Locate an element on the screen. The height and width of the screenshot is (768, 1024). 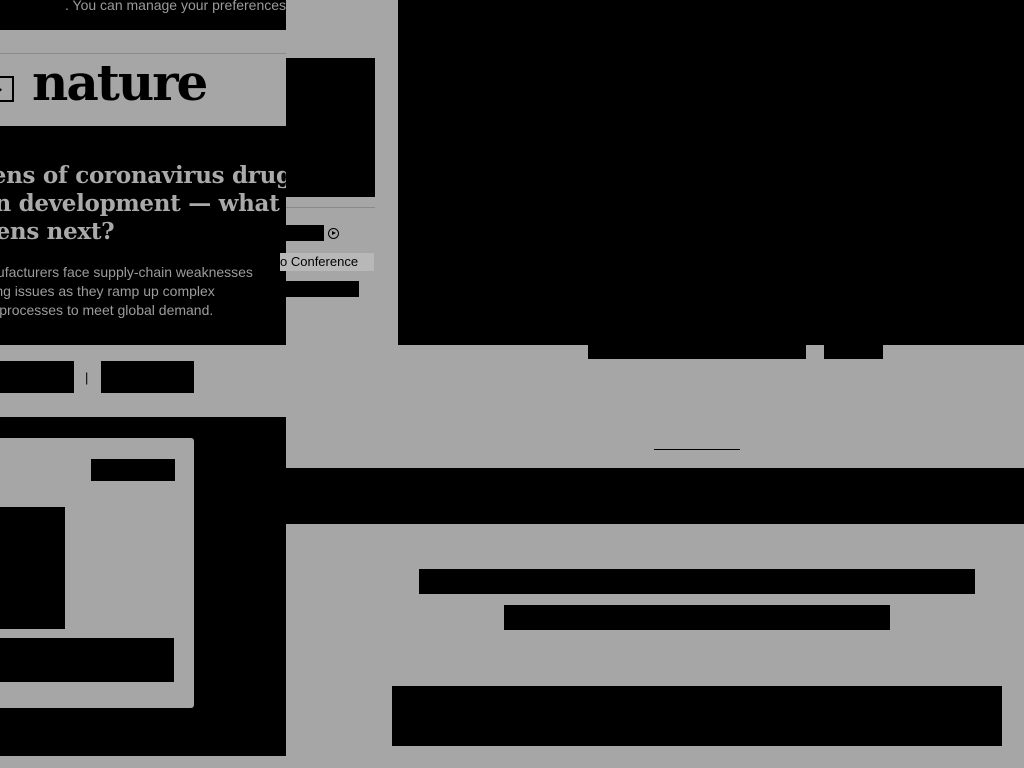
redacted-card-footer is located at coordinates (87, 660).